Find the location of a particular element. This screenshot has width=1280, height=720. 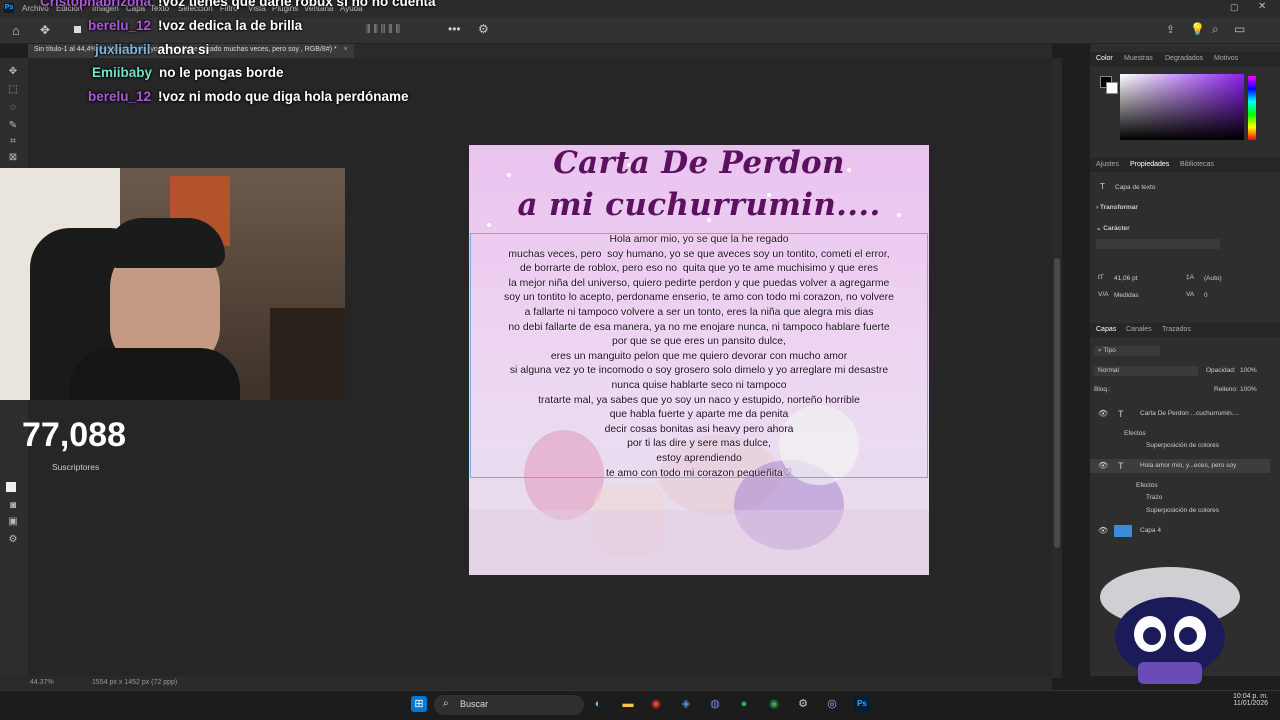

hue-slider is located at coordinates (1252, 108).